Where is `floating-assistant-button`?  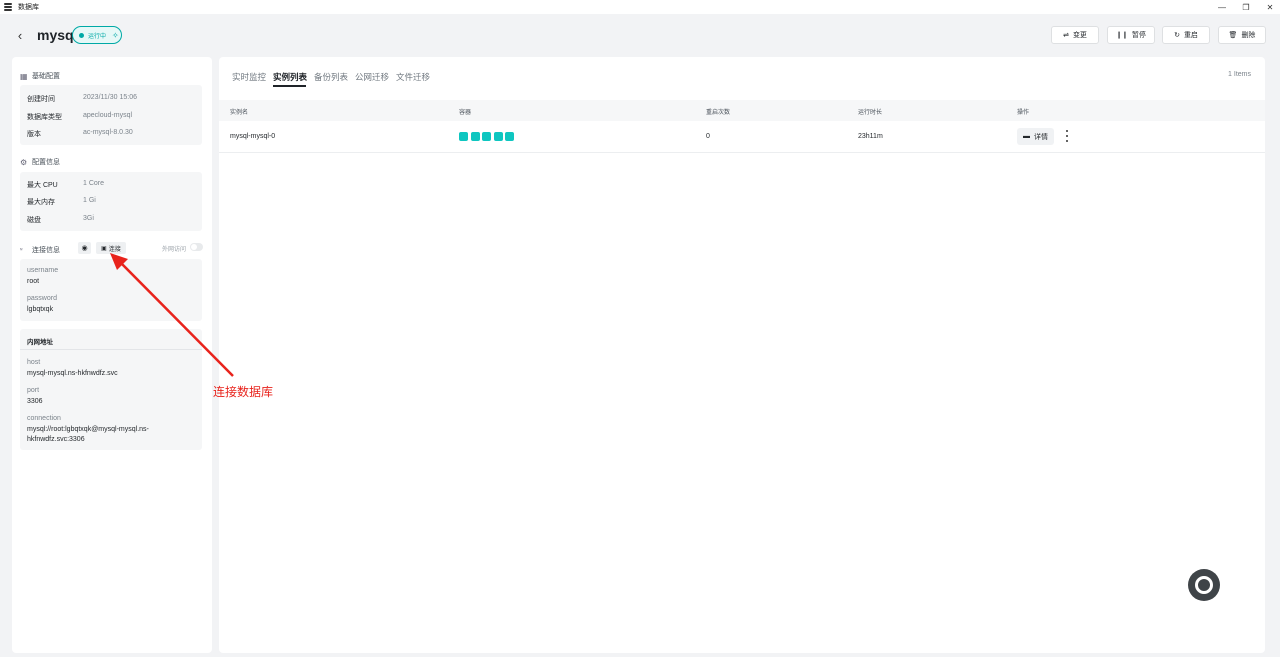 floating-assistant-button is located at coordinates (1204, 585).